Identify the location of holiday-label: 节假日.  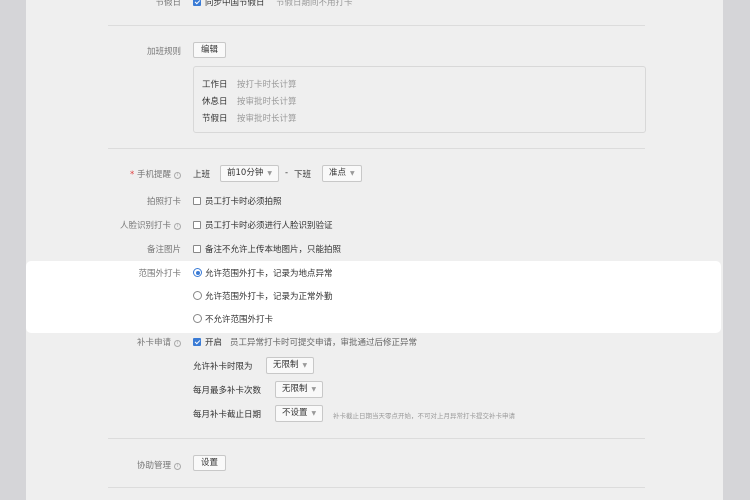
(168, 4).